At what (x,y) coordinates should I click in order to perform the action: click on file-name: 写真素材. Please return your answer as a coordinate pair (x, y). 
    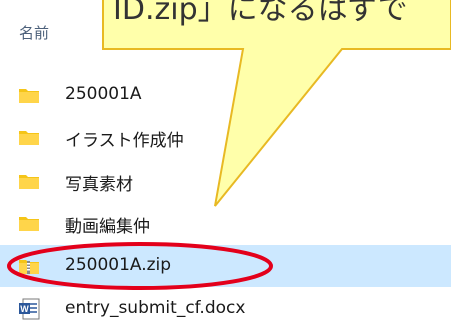
    Looking at the image, I should click on (99, 185).